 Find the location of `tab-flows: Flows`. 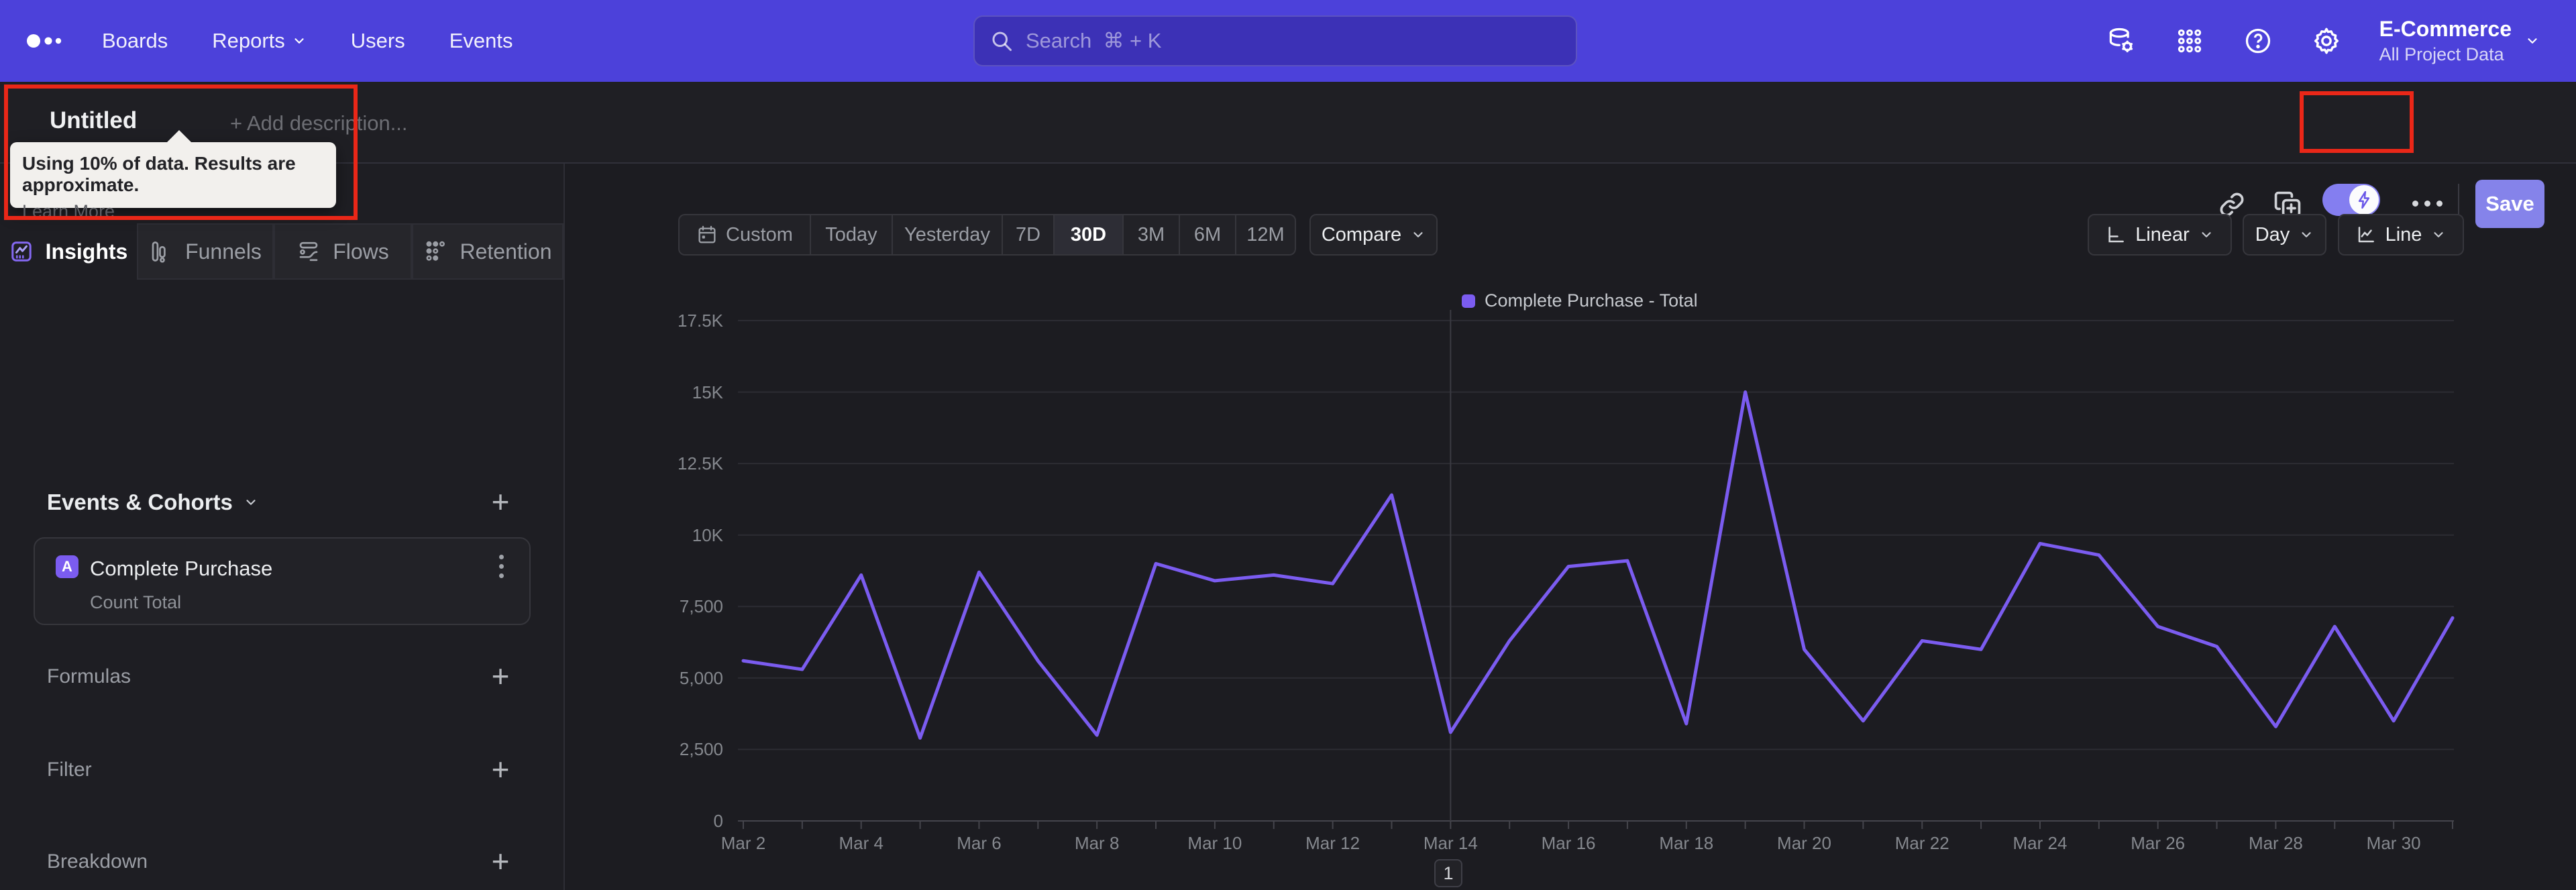

tab-flows: Flows is located at coordinates (343, 251).